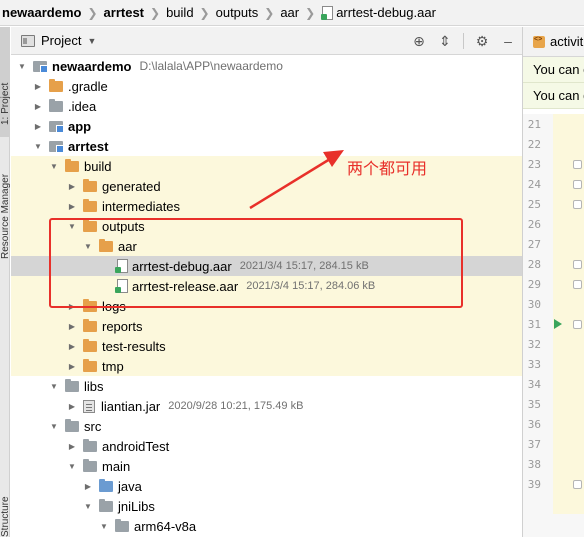  I want to click on line-number: 35, so click(534, 404).